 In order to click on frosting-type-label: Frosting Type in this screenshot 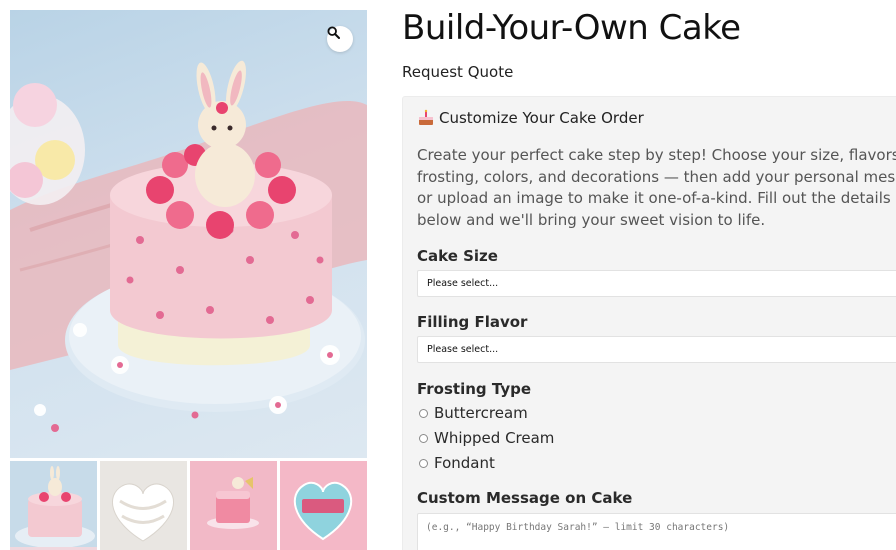, I will do `click(474, 389)`.